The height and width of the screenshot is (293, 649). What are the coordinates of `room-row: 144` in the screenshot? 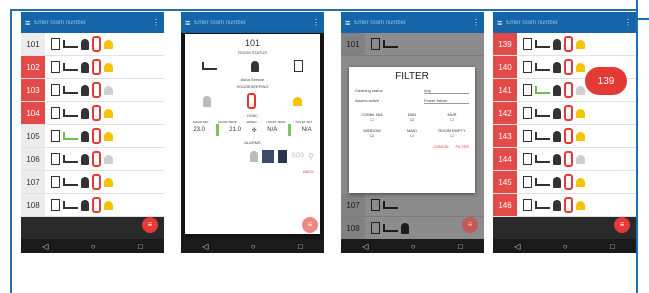 It's located at (564, 159).